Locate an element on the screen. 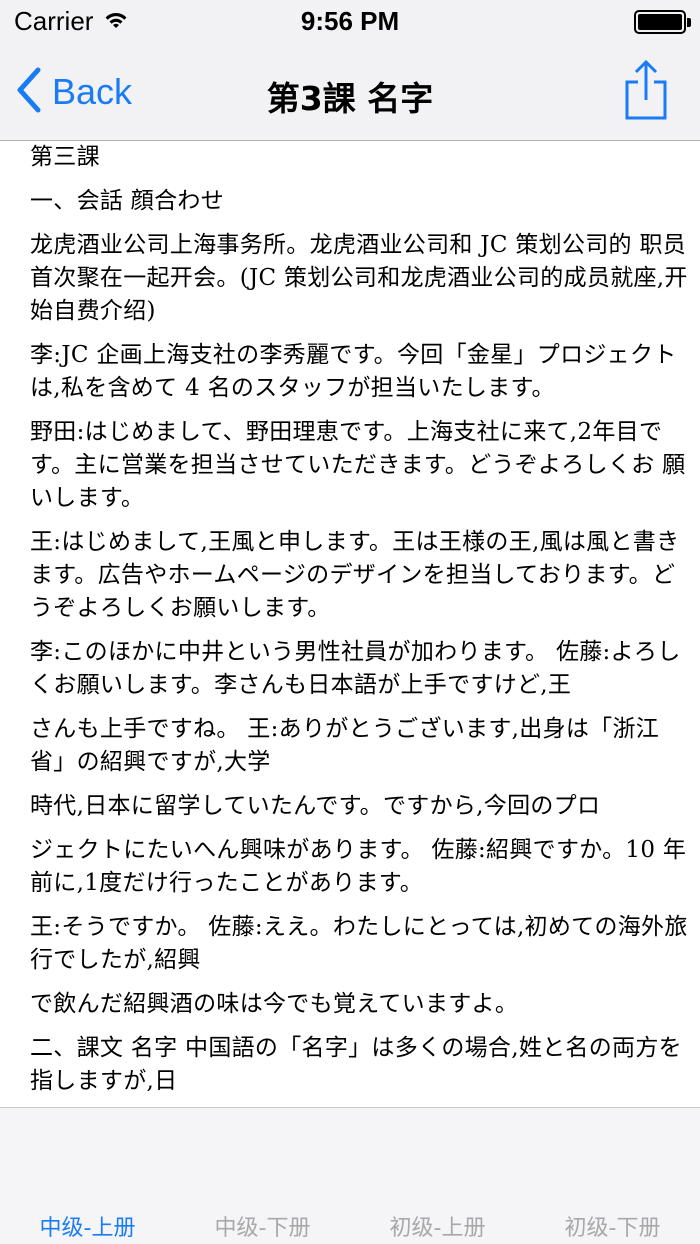  navigation-bar: Back 第3課 名字 is located at coordinates (350, 92).